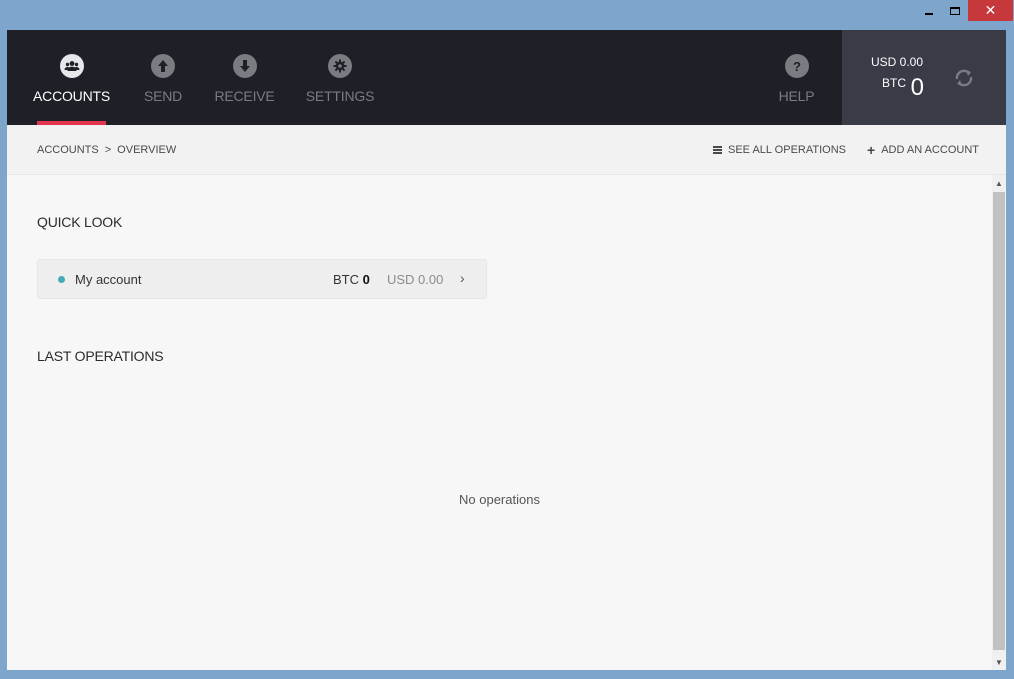 The width and height of the screenshot is (1014, 679). I want to click on balance-btc-label: BTC, so click(894, 83).